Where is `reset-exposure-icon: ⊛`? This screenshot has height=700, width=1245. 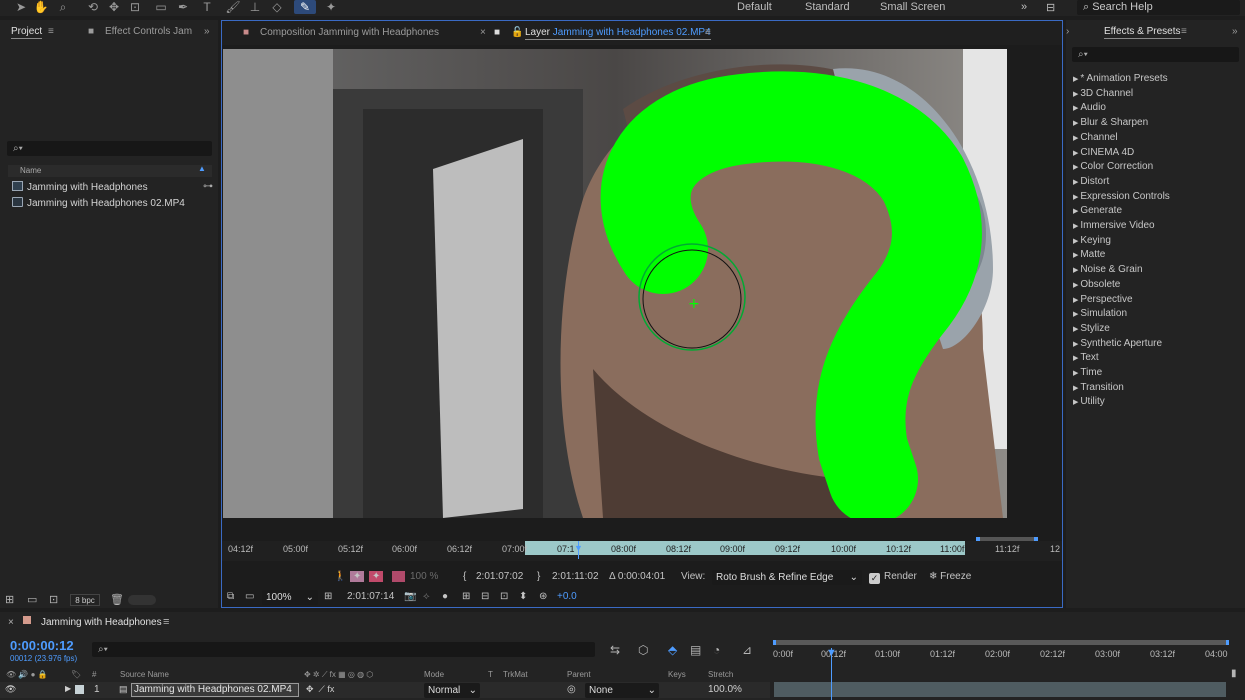 reset-exposure-icon: ⊛ is located at coordinates (543, 596).